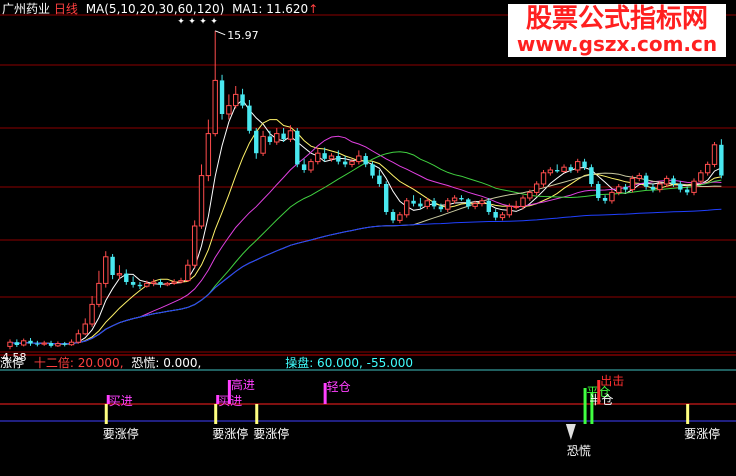  Describe the element at coordinates (616, 19) in the screenshot. I see `watermark-title: 股票公式指标网` at that location.